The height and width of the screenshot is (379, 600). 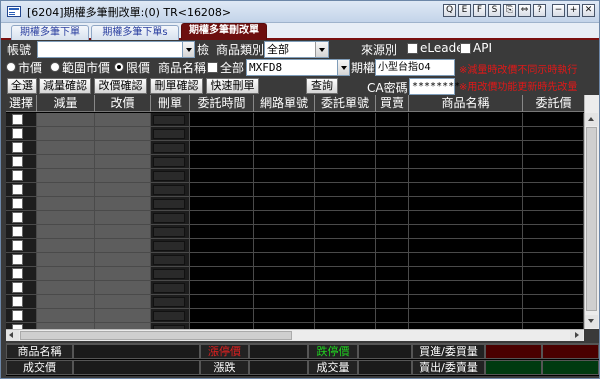 I want to click on all-products-checkbox, so click(x=212, y=67).